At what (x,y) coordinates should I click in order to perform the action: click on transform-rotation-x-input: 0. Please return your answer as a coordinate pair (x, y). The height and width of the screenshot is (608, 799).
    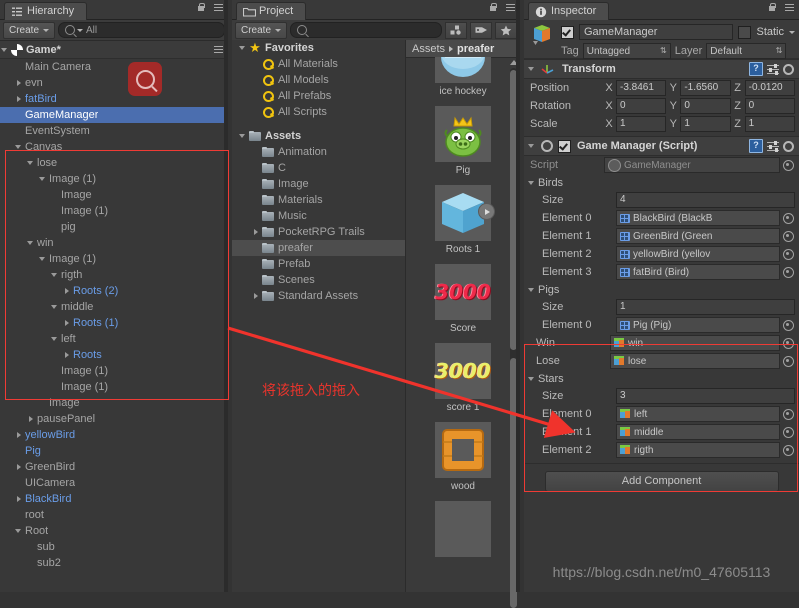
    Looking at the image, I should click on (641, 106).